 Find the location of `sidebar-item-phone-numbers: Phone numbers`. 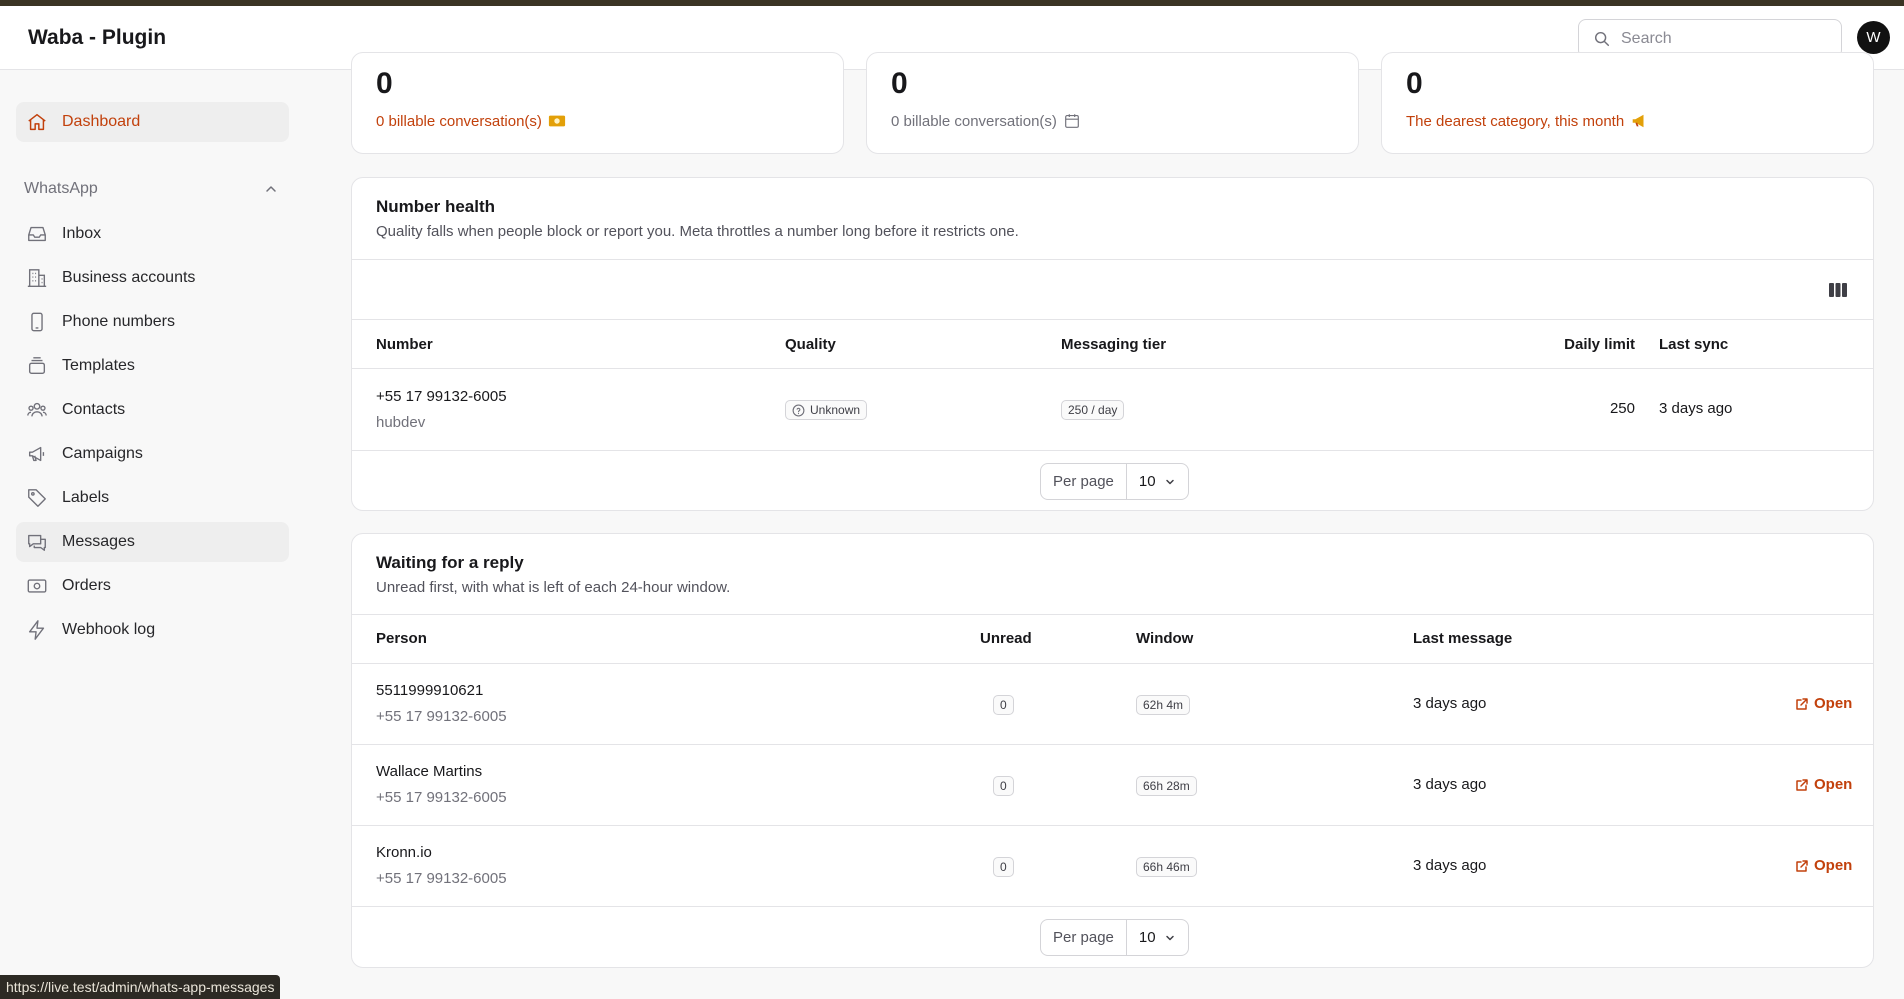

sidebar-item-phone-numbers: Phone numbers is located at coordinates (152, 322).